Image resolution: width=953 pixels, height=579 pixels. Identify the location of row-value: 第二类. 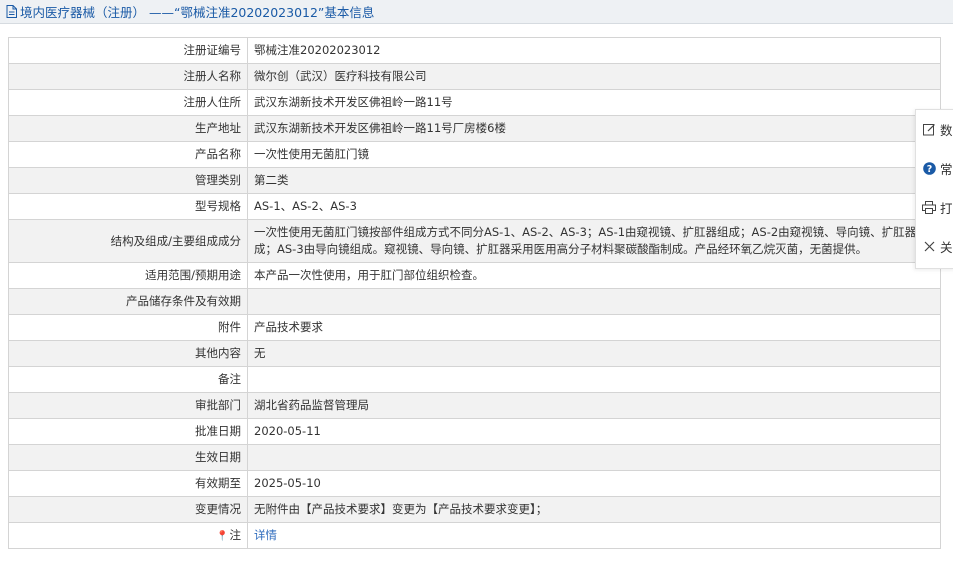
(594, 180).